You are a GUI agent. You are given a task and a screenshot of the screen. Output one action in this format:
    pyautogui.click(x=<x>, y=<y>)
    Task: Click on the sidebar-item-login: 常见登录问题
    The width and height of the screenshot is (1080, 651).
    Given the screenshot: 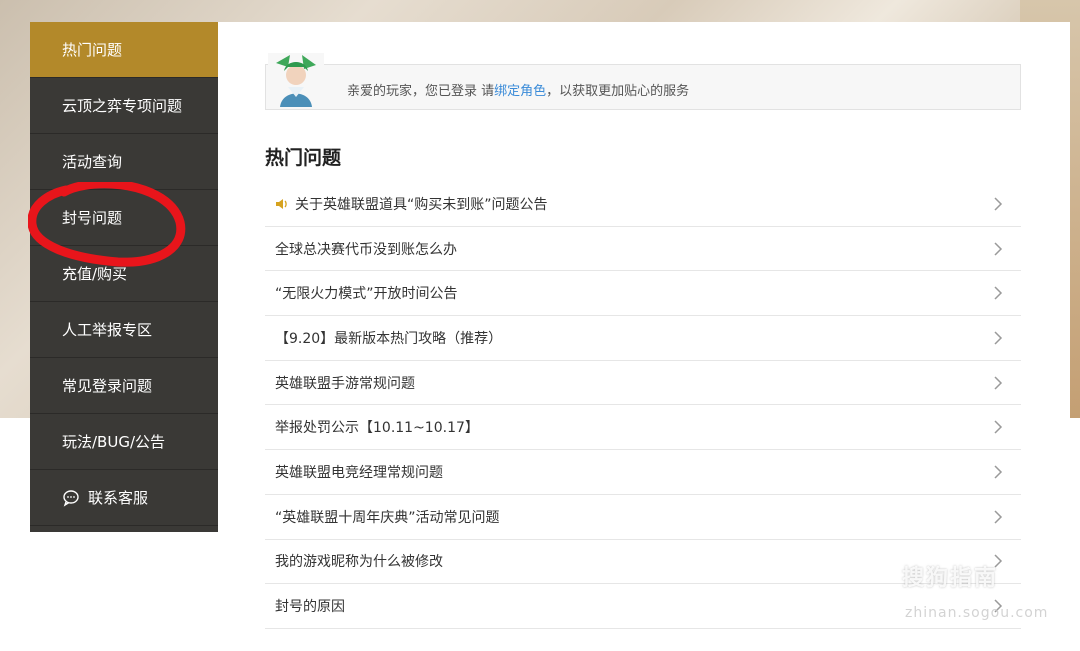 What is the action you would take?
    pyautogui.click(x=124, y=386)
    